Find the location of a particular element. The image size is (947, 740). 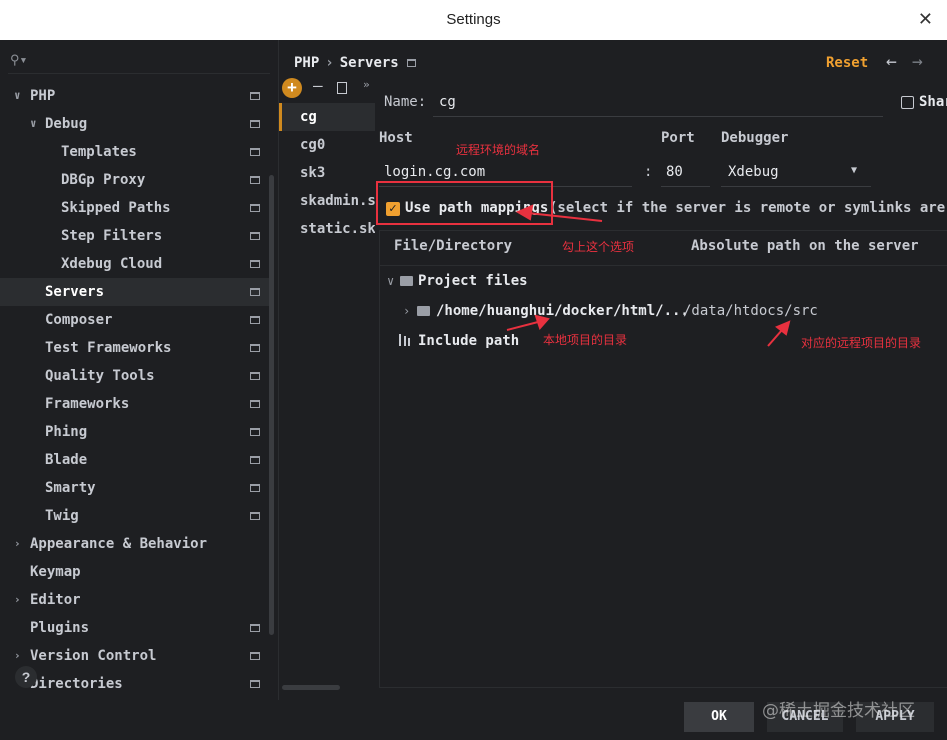

watermark: @稀土掘金技术社区 is located at coordinates (838, 711).